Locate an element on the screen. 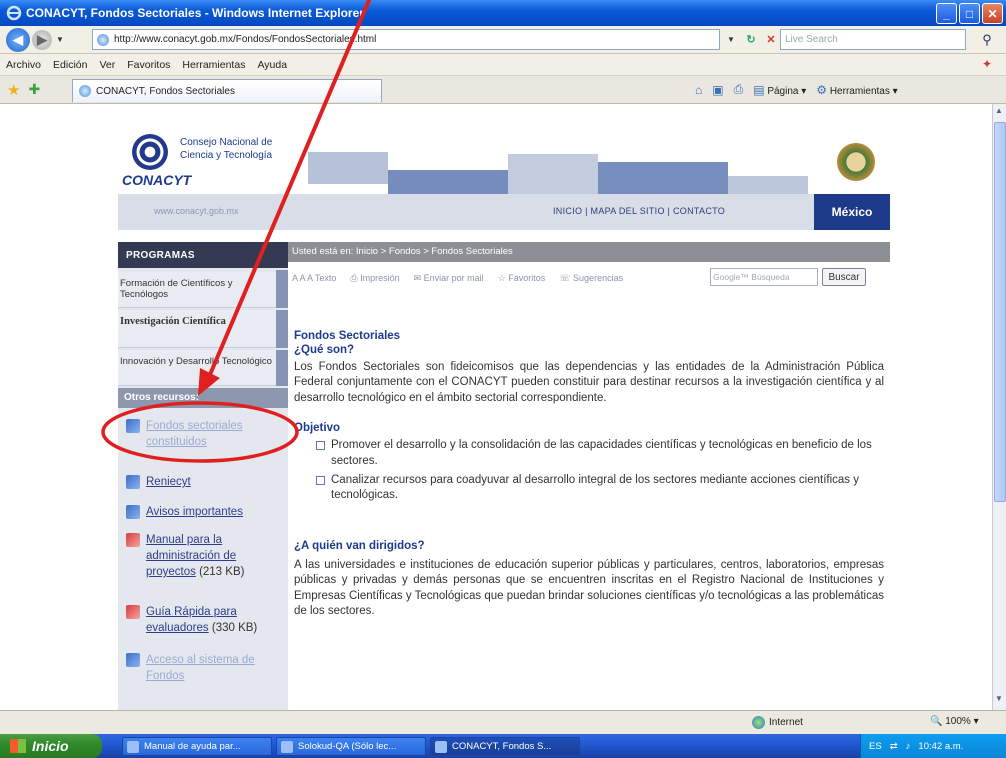  page-menu: ▤ Página ▾ is located at coordinates (779, 90).